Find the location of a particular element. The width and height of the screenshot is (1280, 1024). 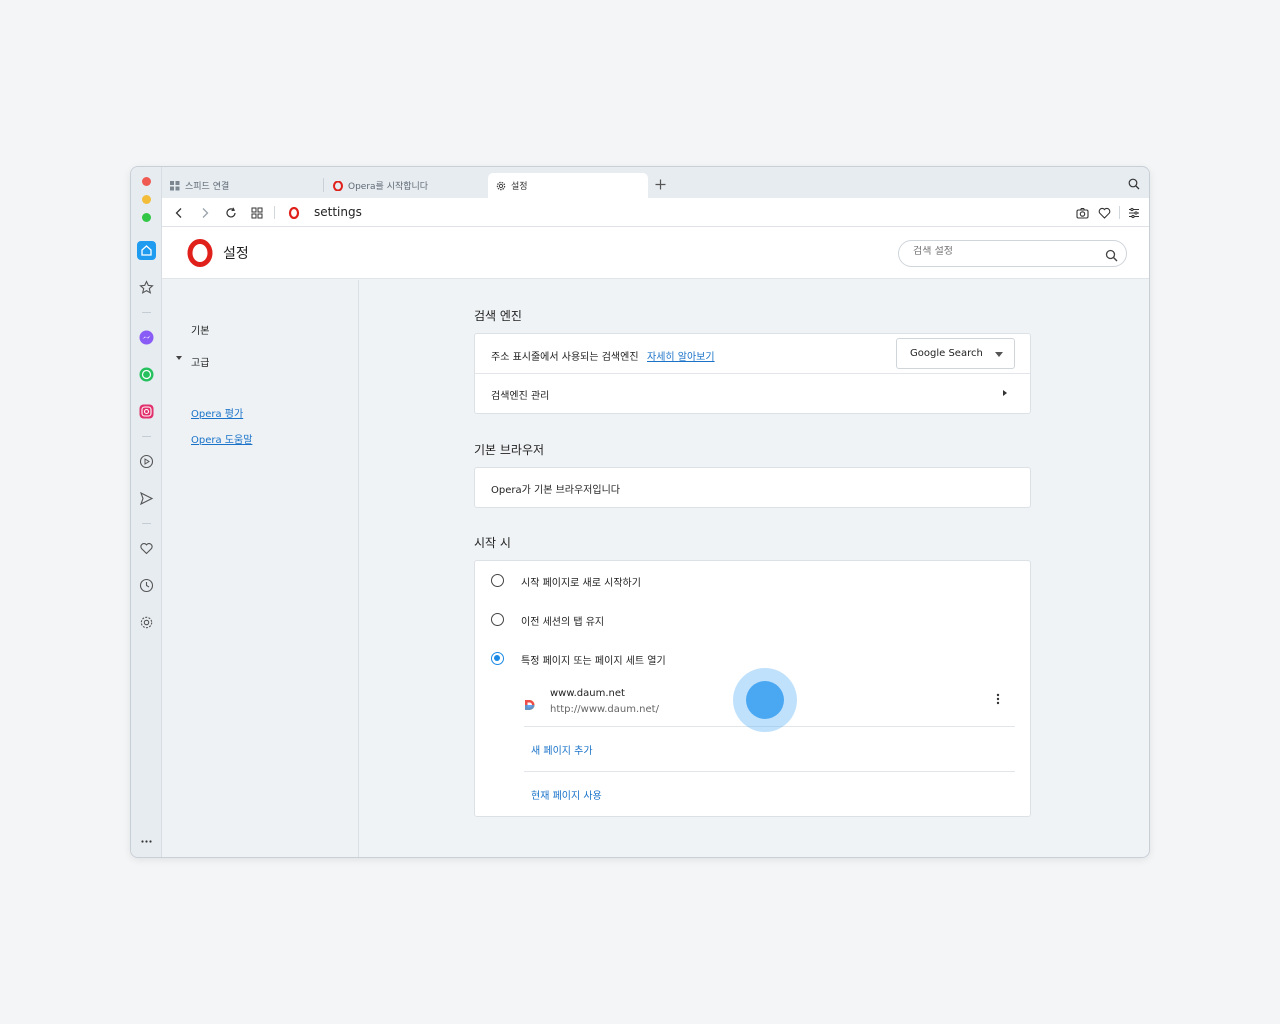

easy-setup-icon is located at coordinates (1134, 213).